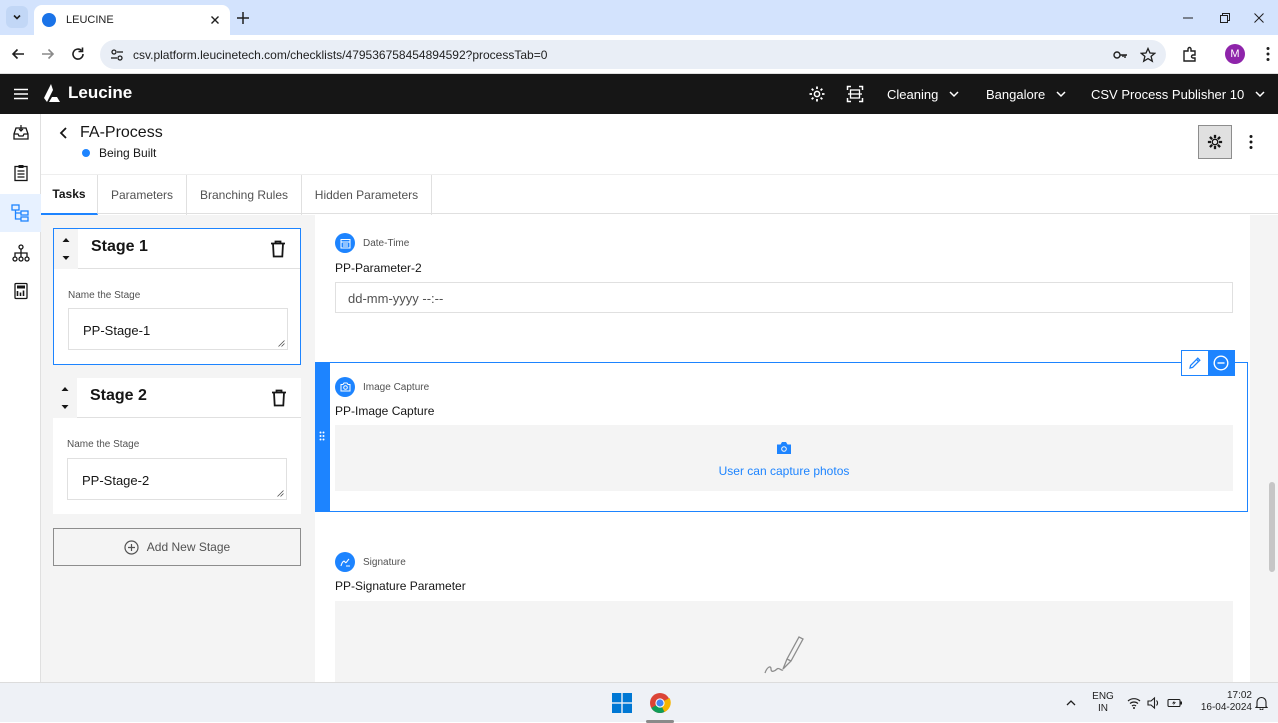  I want to click on nav-ontology, so click(20, 253).